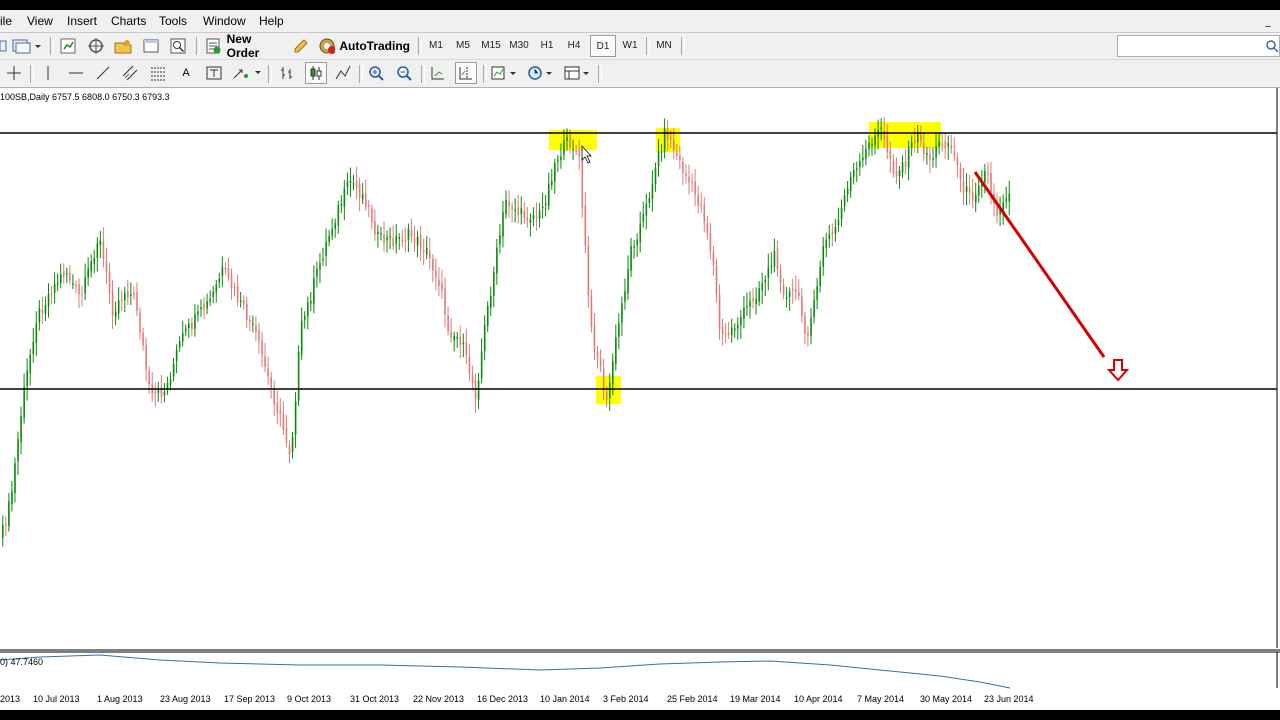 Image resolution: width=1280 pixels, height=720 pixels. I want to click on search-icon, so click(1272, 46).